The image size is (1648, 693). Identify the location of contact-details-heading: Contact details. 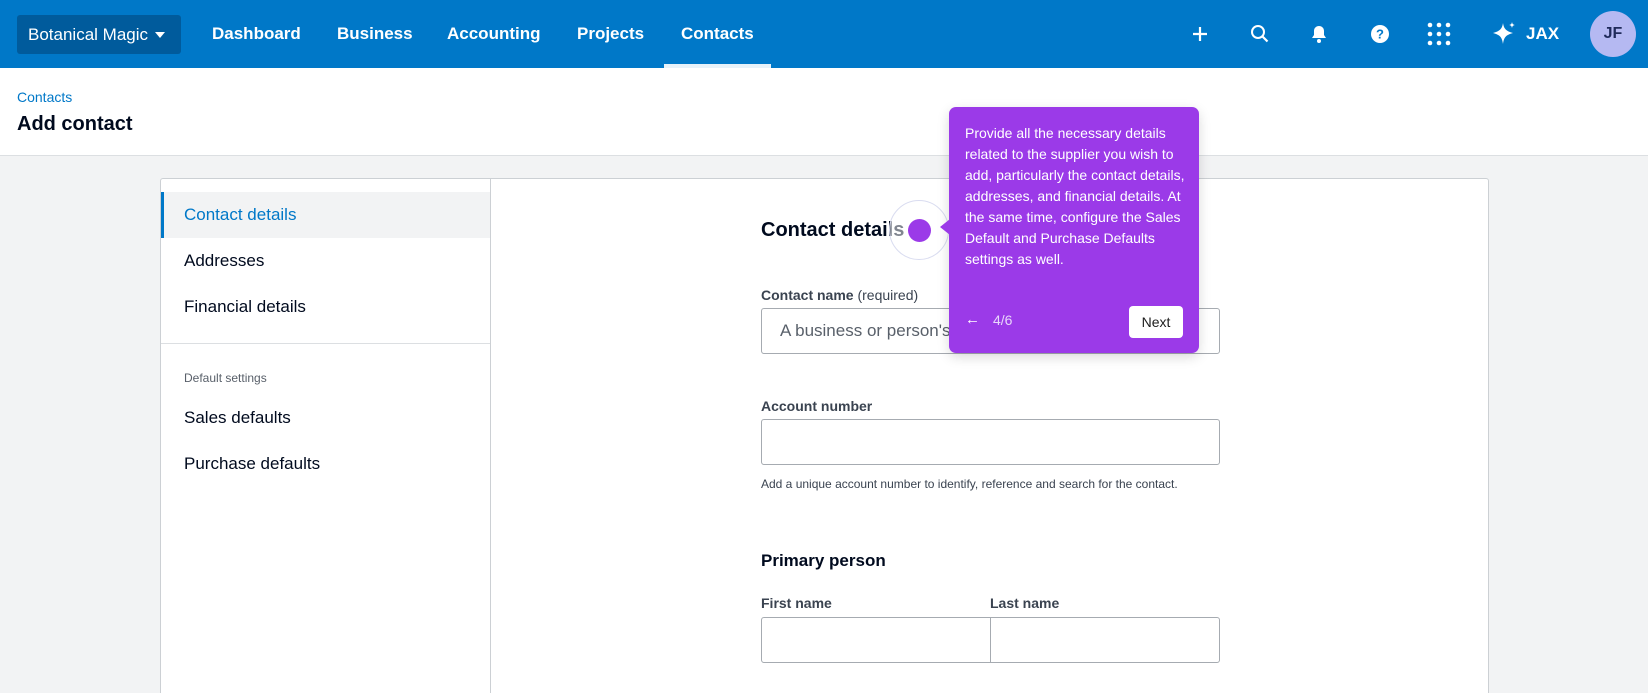
(833, 230).